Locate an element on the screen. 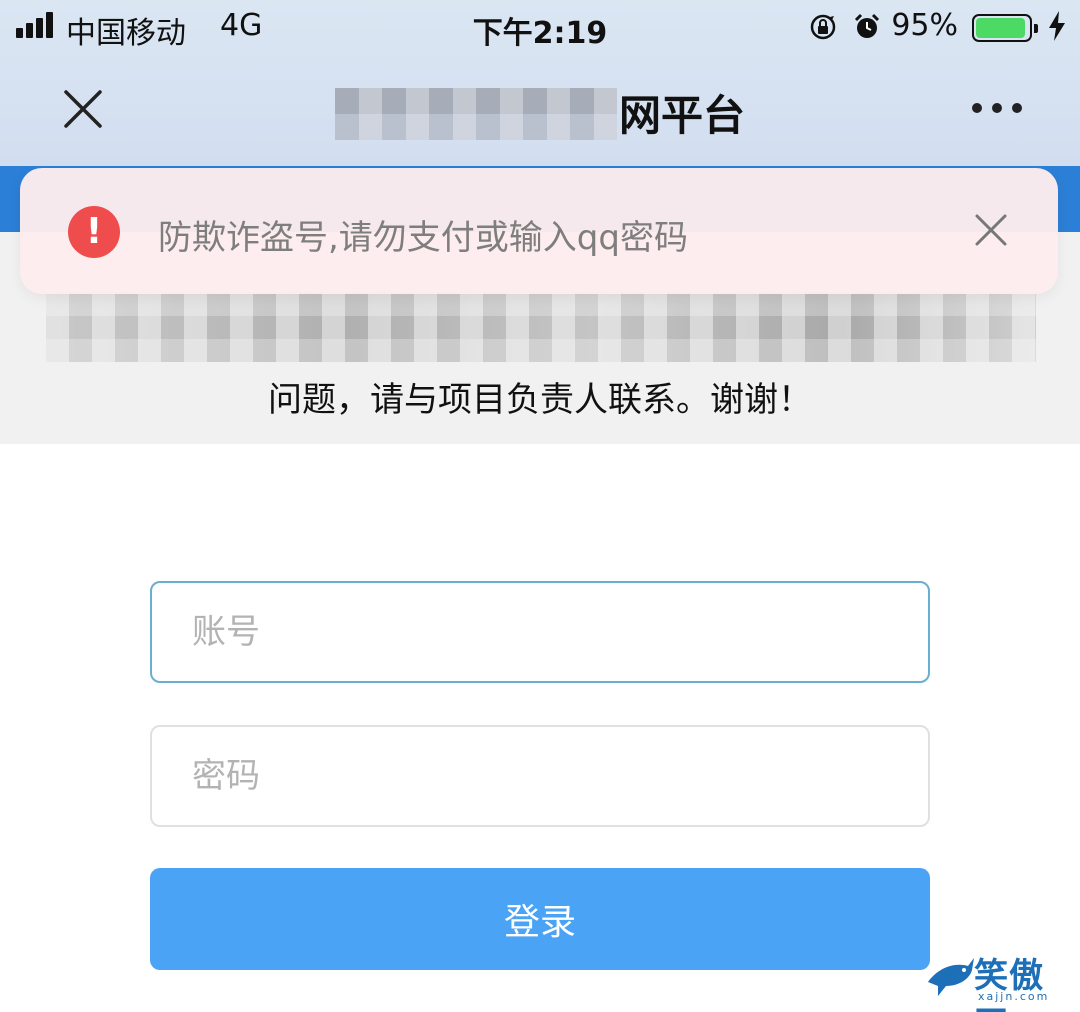  more-dots-icon is located at coordinates (997, 107).